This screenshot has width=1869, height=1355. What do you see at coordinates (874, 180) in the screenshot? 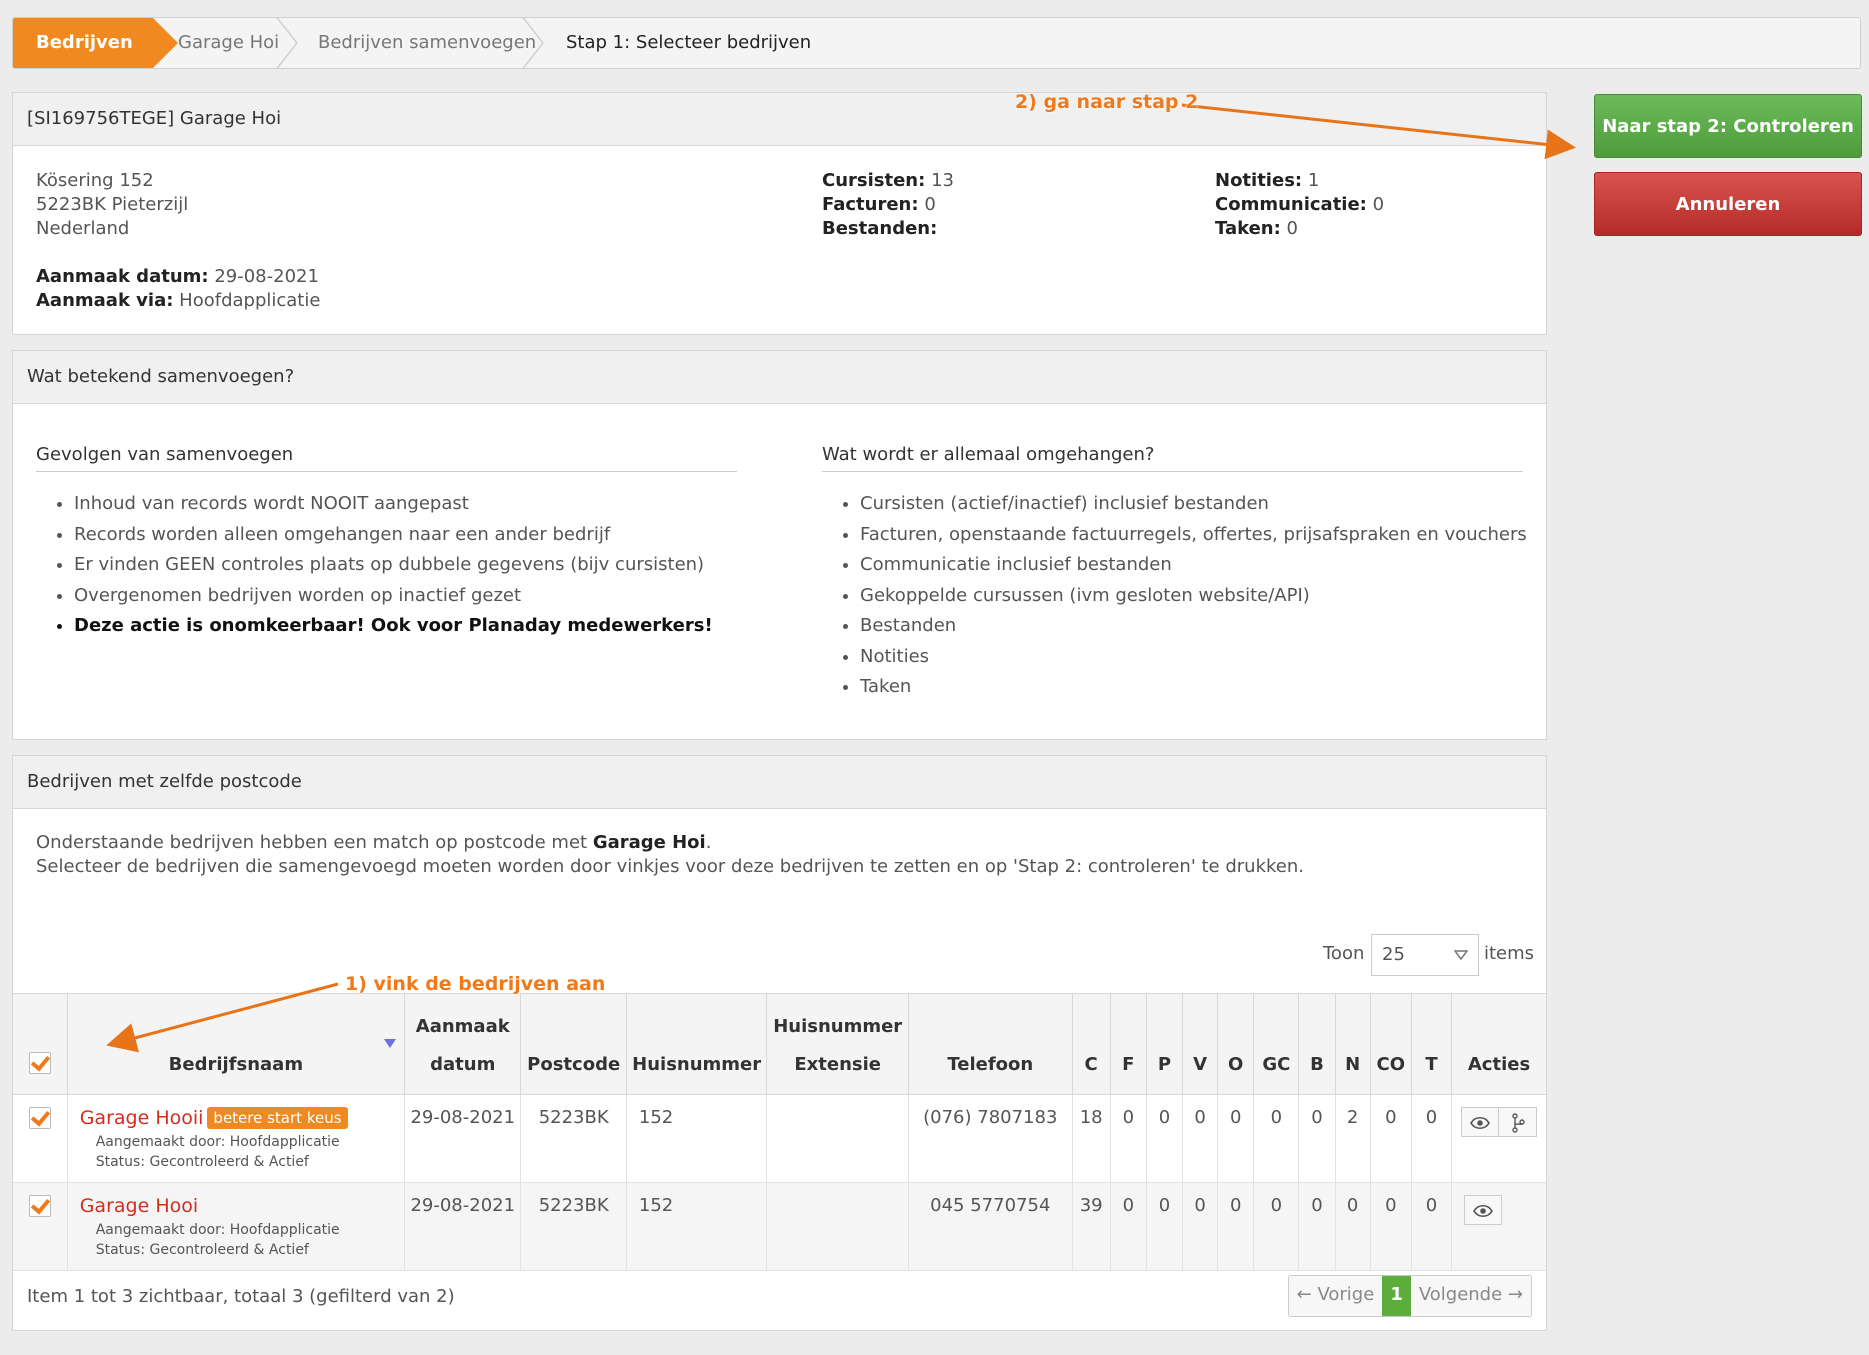
I see `stat-cursisten-label: Cursisten:` at bounding box center [874, 180].